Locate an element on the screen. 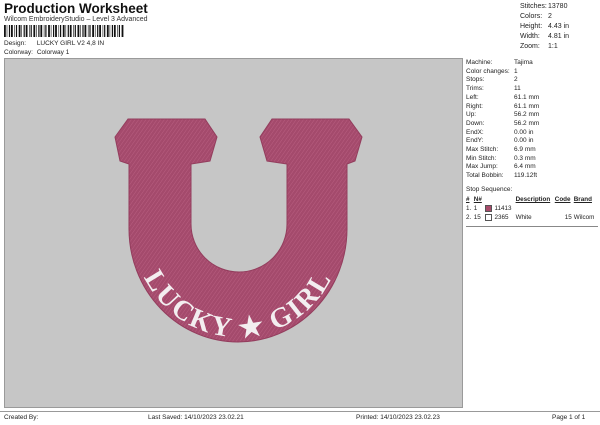  row-brand: Wilcom is located at coordinates (584, 218).